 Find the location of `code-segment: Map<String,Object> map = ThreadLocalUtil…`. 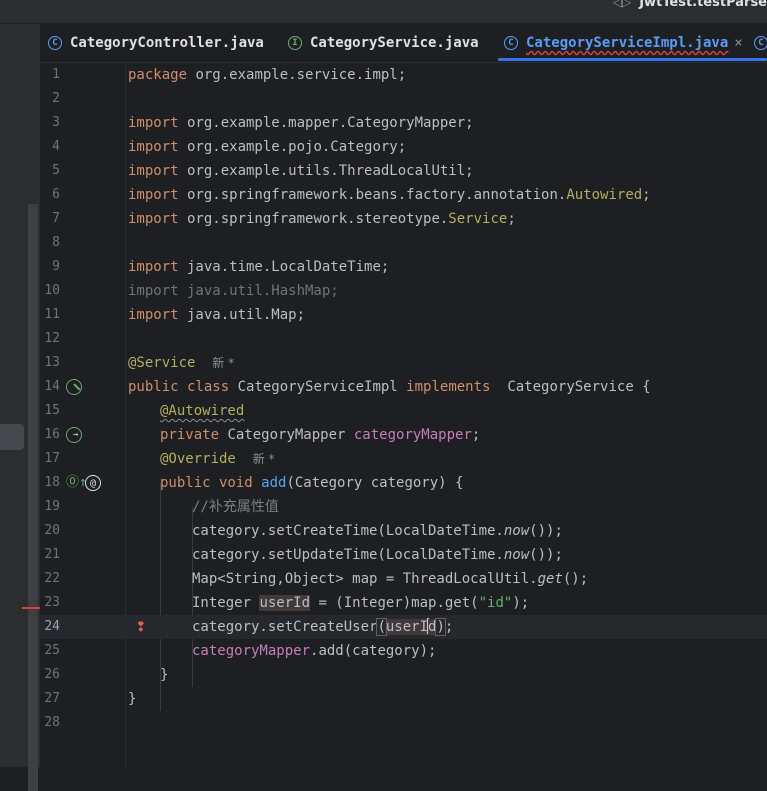

code-segment: Map<String,Object> map = ThreadLocalUtil… is located at coordinates (365, 579).